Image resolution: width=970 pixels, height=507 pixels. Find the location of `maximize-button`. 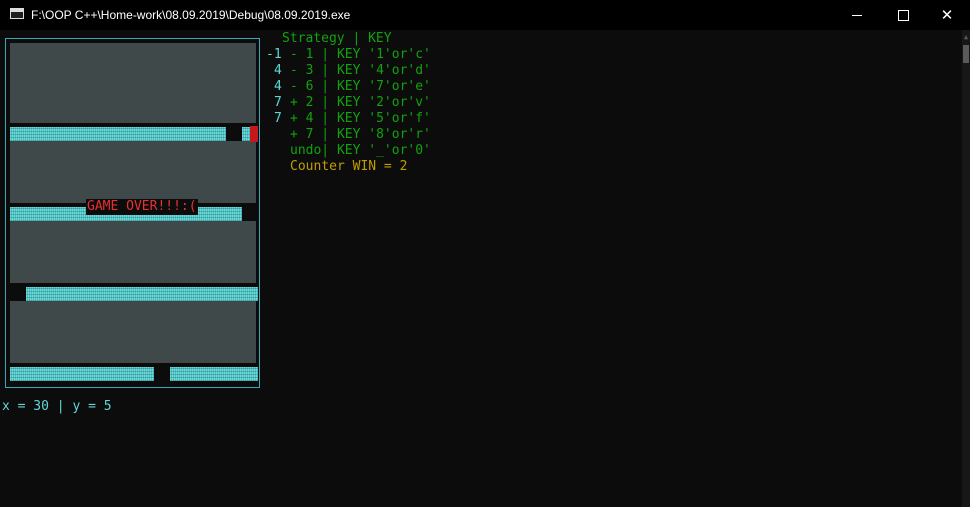

maximize-button is located at coordinates (903, 15).